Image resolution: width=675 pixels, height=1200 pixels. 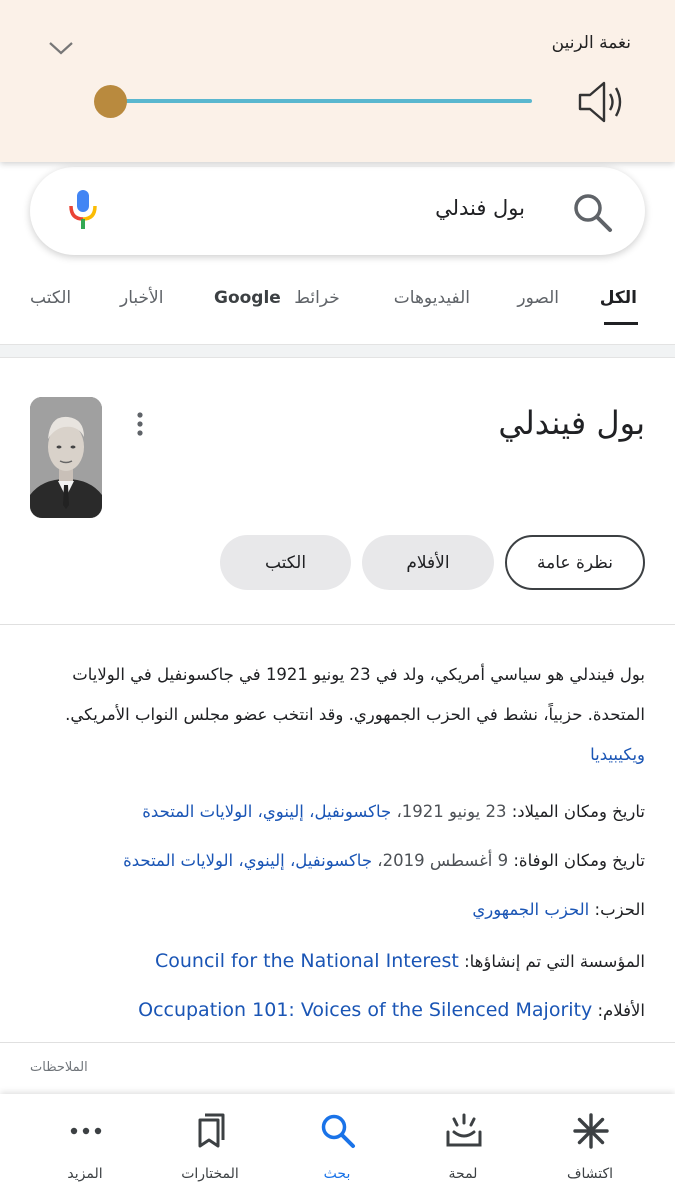 I want to click on mic-icon, so click(x=83, y=210).